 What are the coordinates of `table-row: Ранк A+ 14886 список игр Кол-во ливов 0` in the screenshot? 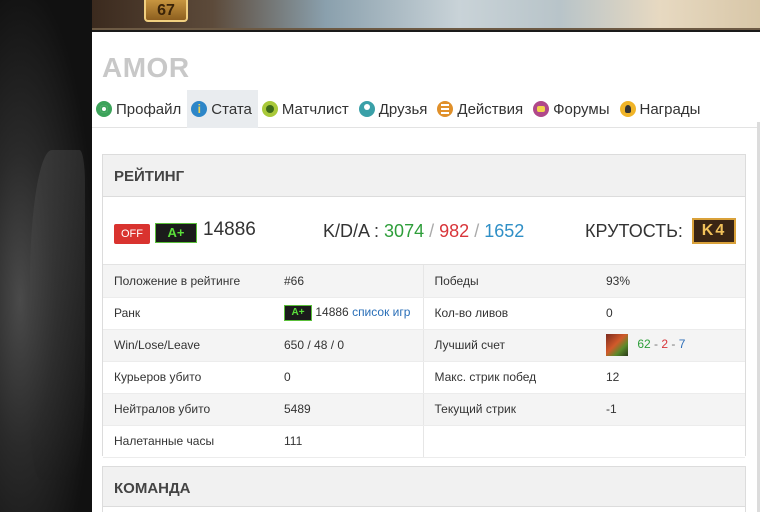 It's located at (424, 313).